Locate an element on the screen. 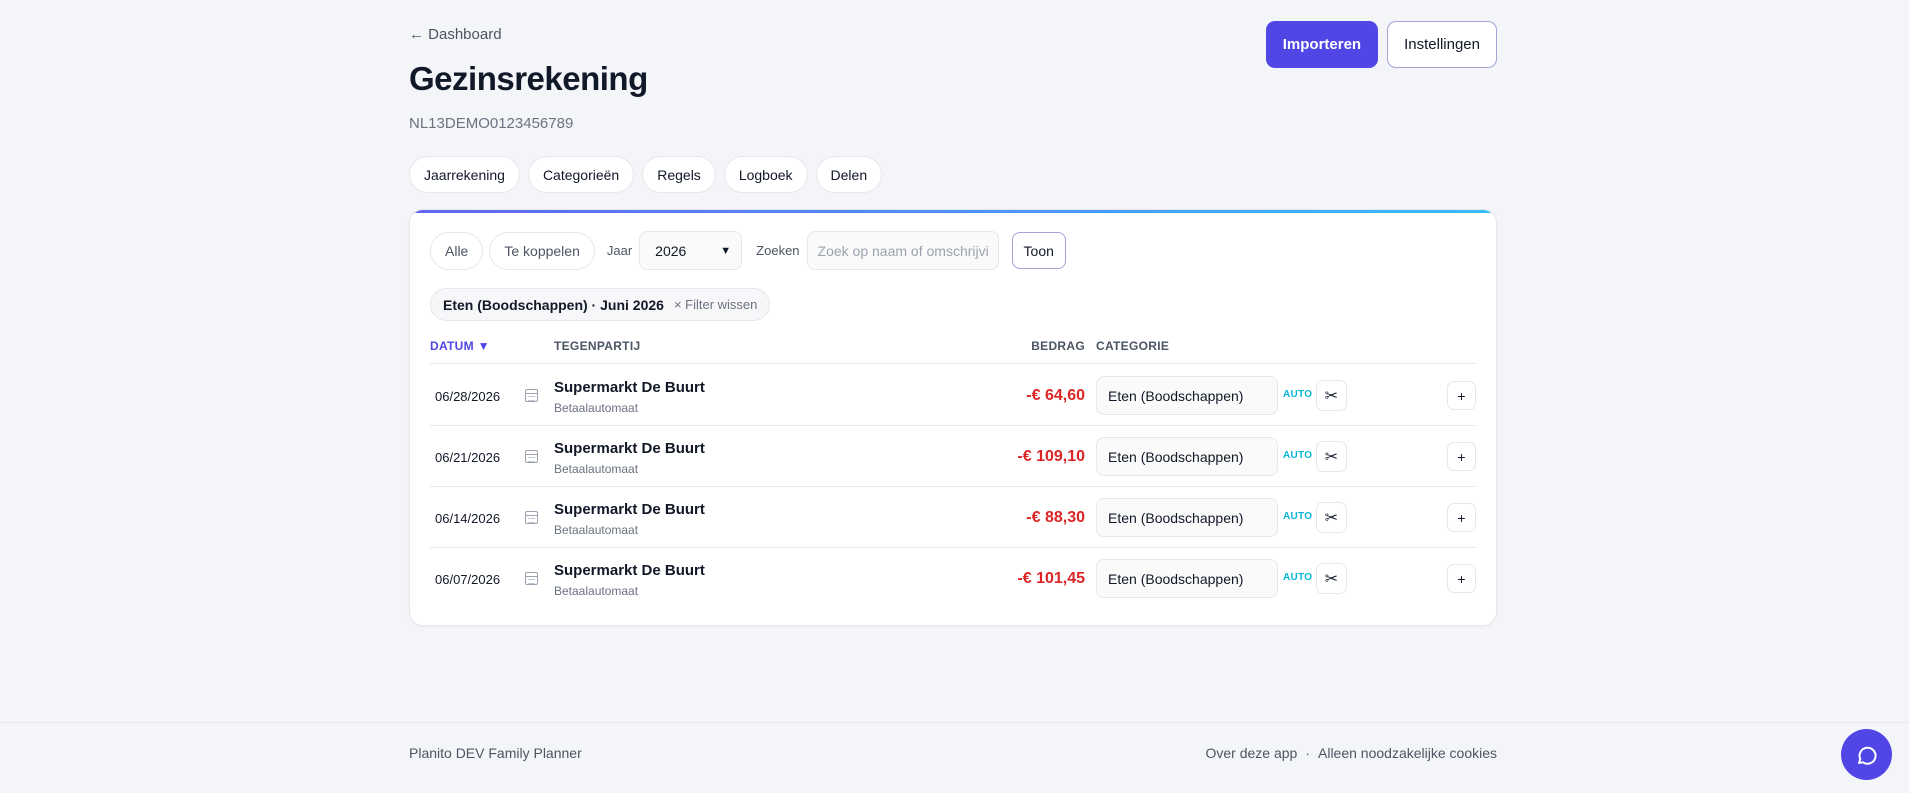  card-accent-bar is located at coordinates (953, 211).